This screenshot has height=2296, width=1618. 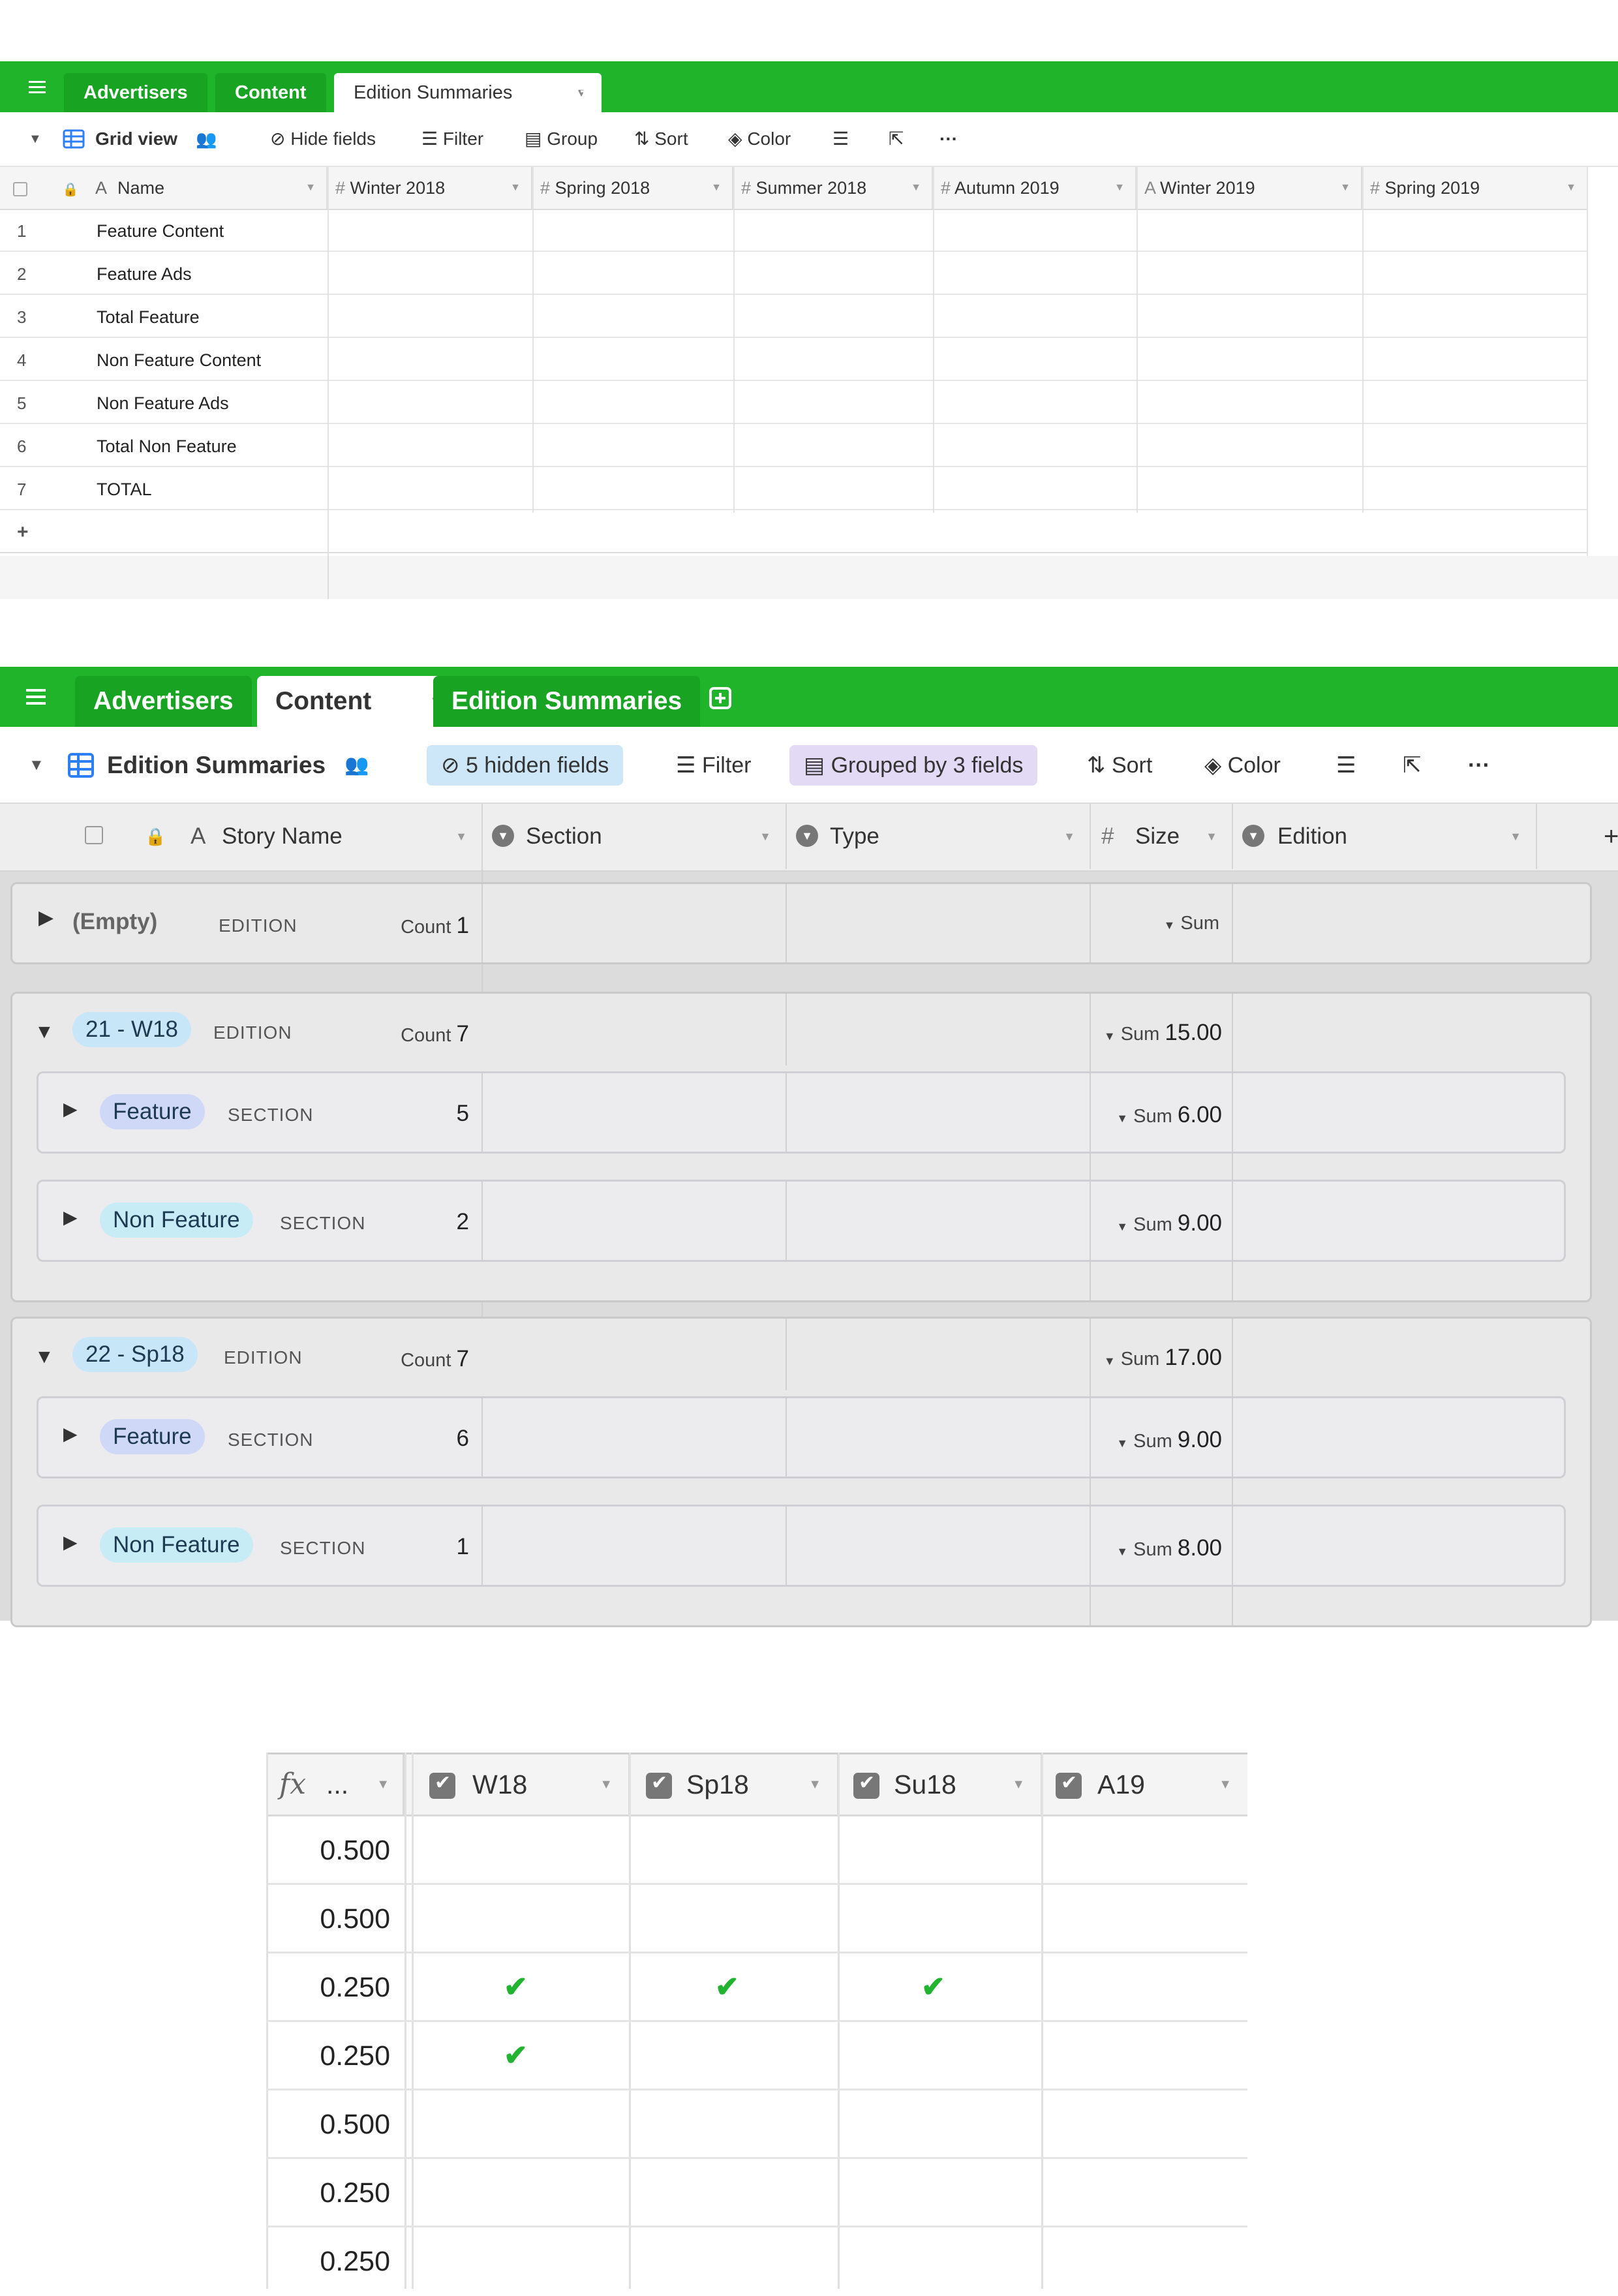 I want to click on tab-edition-summaries: Edition Summaries ▼, so click(x=468, y=92).